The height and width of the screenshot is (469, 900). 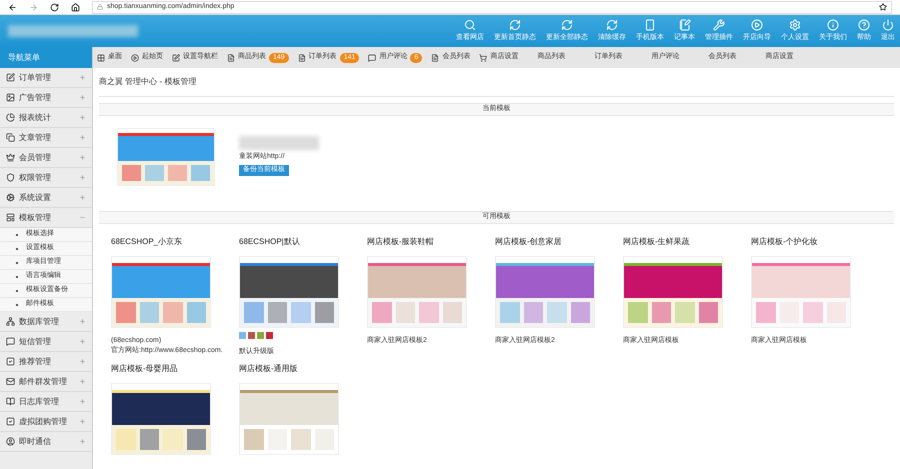 What do you see at coordinates (10, 217) in the screenshot?
I see `layout-icon` at bounding box center [10, 217].